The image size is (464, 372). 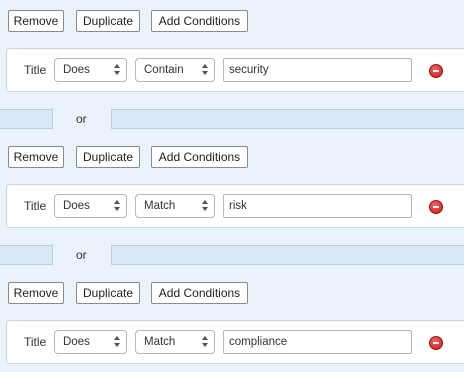 What do you see at coordinates (317, 70) in the screenshot?
I see `condition-value-input: security` at bounding box center [317, 70].